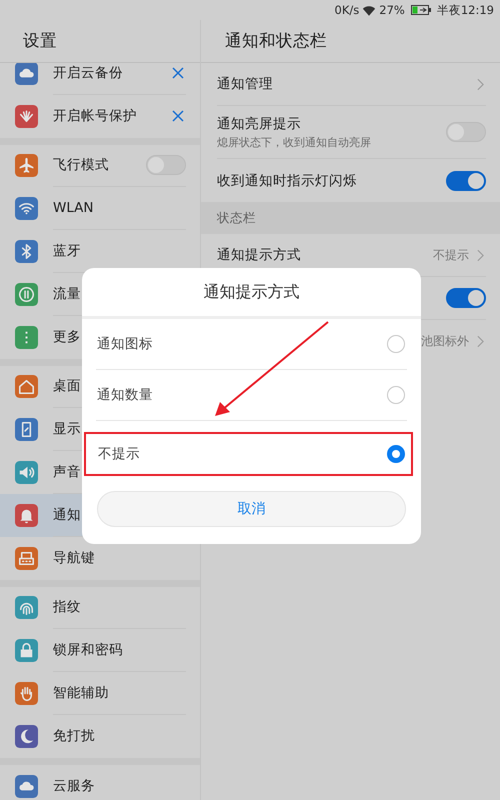 The width and height of the screenshot is (500, 800). I want to click on row-description: 熄屏状态下，收到通知自动亮屏, so click(294, 142).